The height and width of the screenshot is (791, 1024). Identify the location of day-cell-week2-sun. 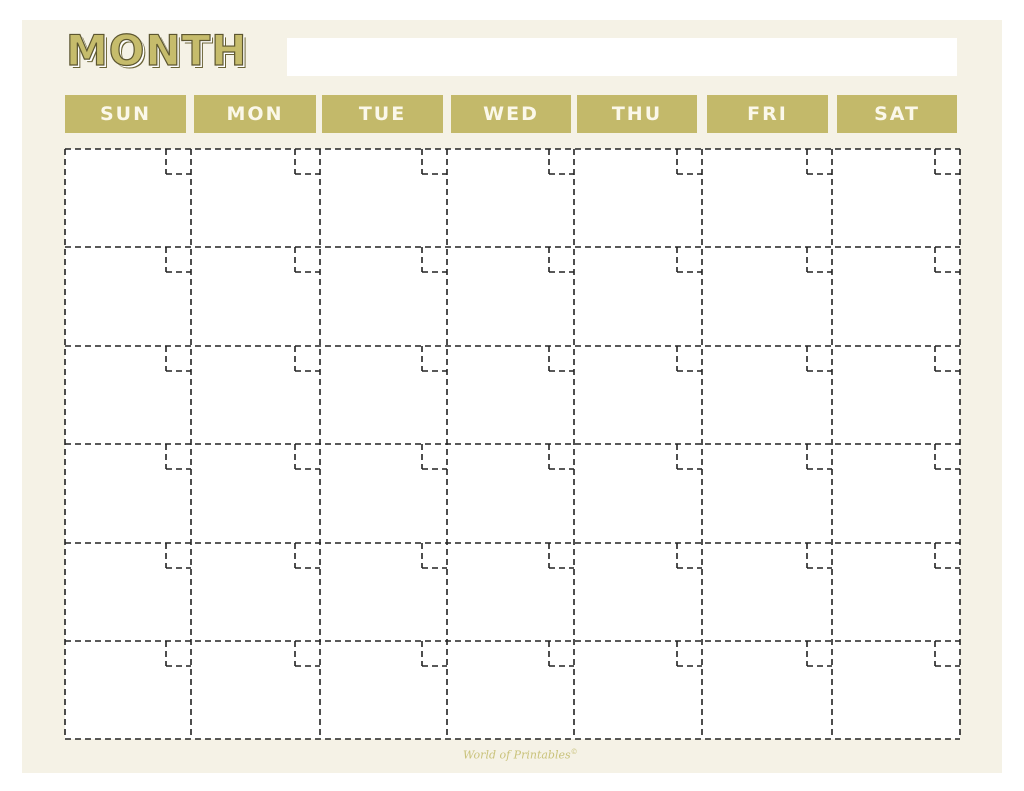
(128, 296).